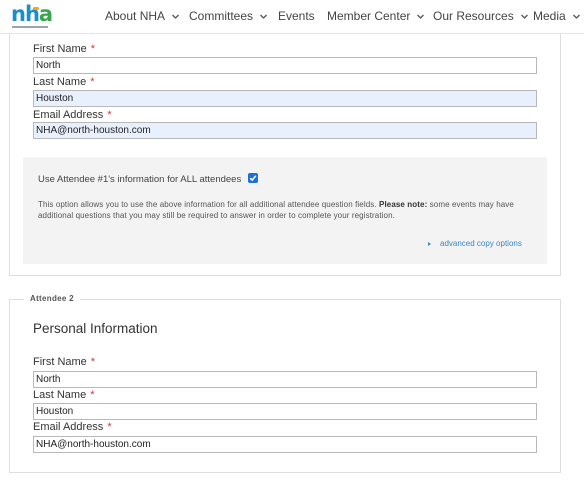  Describe the element at coordinates (95, 328) in the screenshot. I see `personal-information-title: Personal Information` at that location.